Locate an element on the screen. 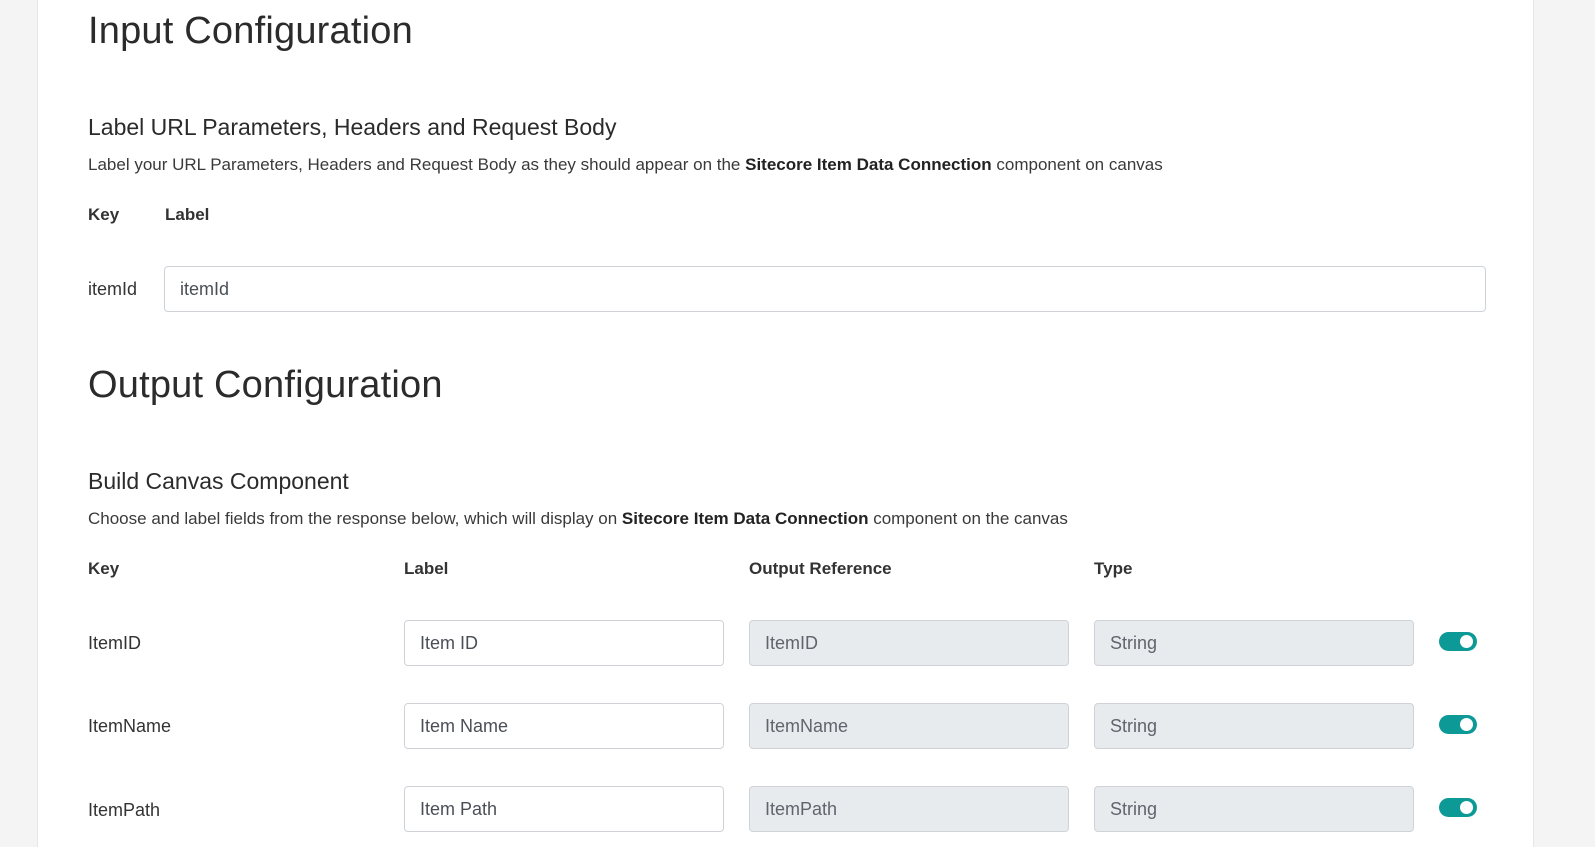  output-config-title: Output Configuration is located at coordinates (265, 385).